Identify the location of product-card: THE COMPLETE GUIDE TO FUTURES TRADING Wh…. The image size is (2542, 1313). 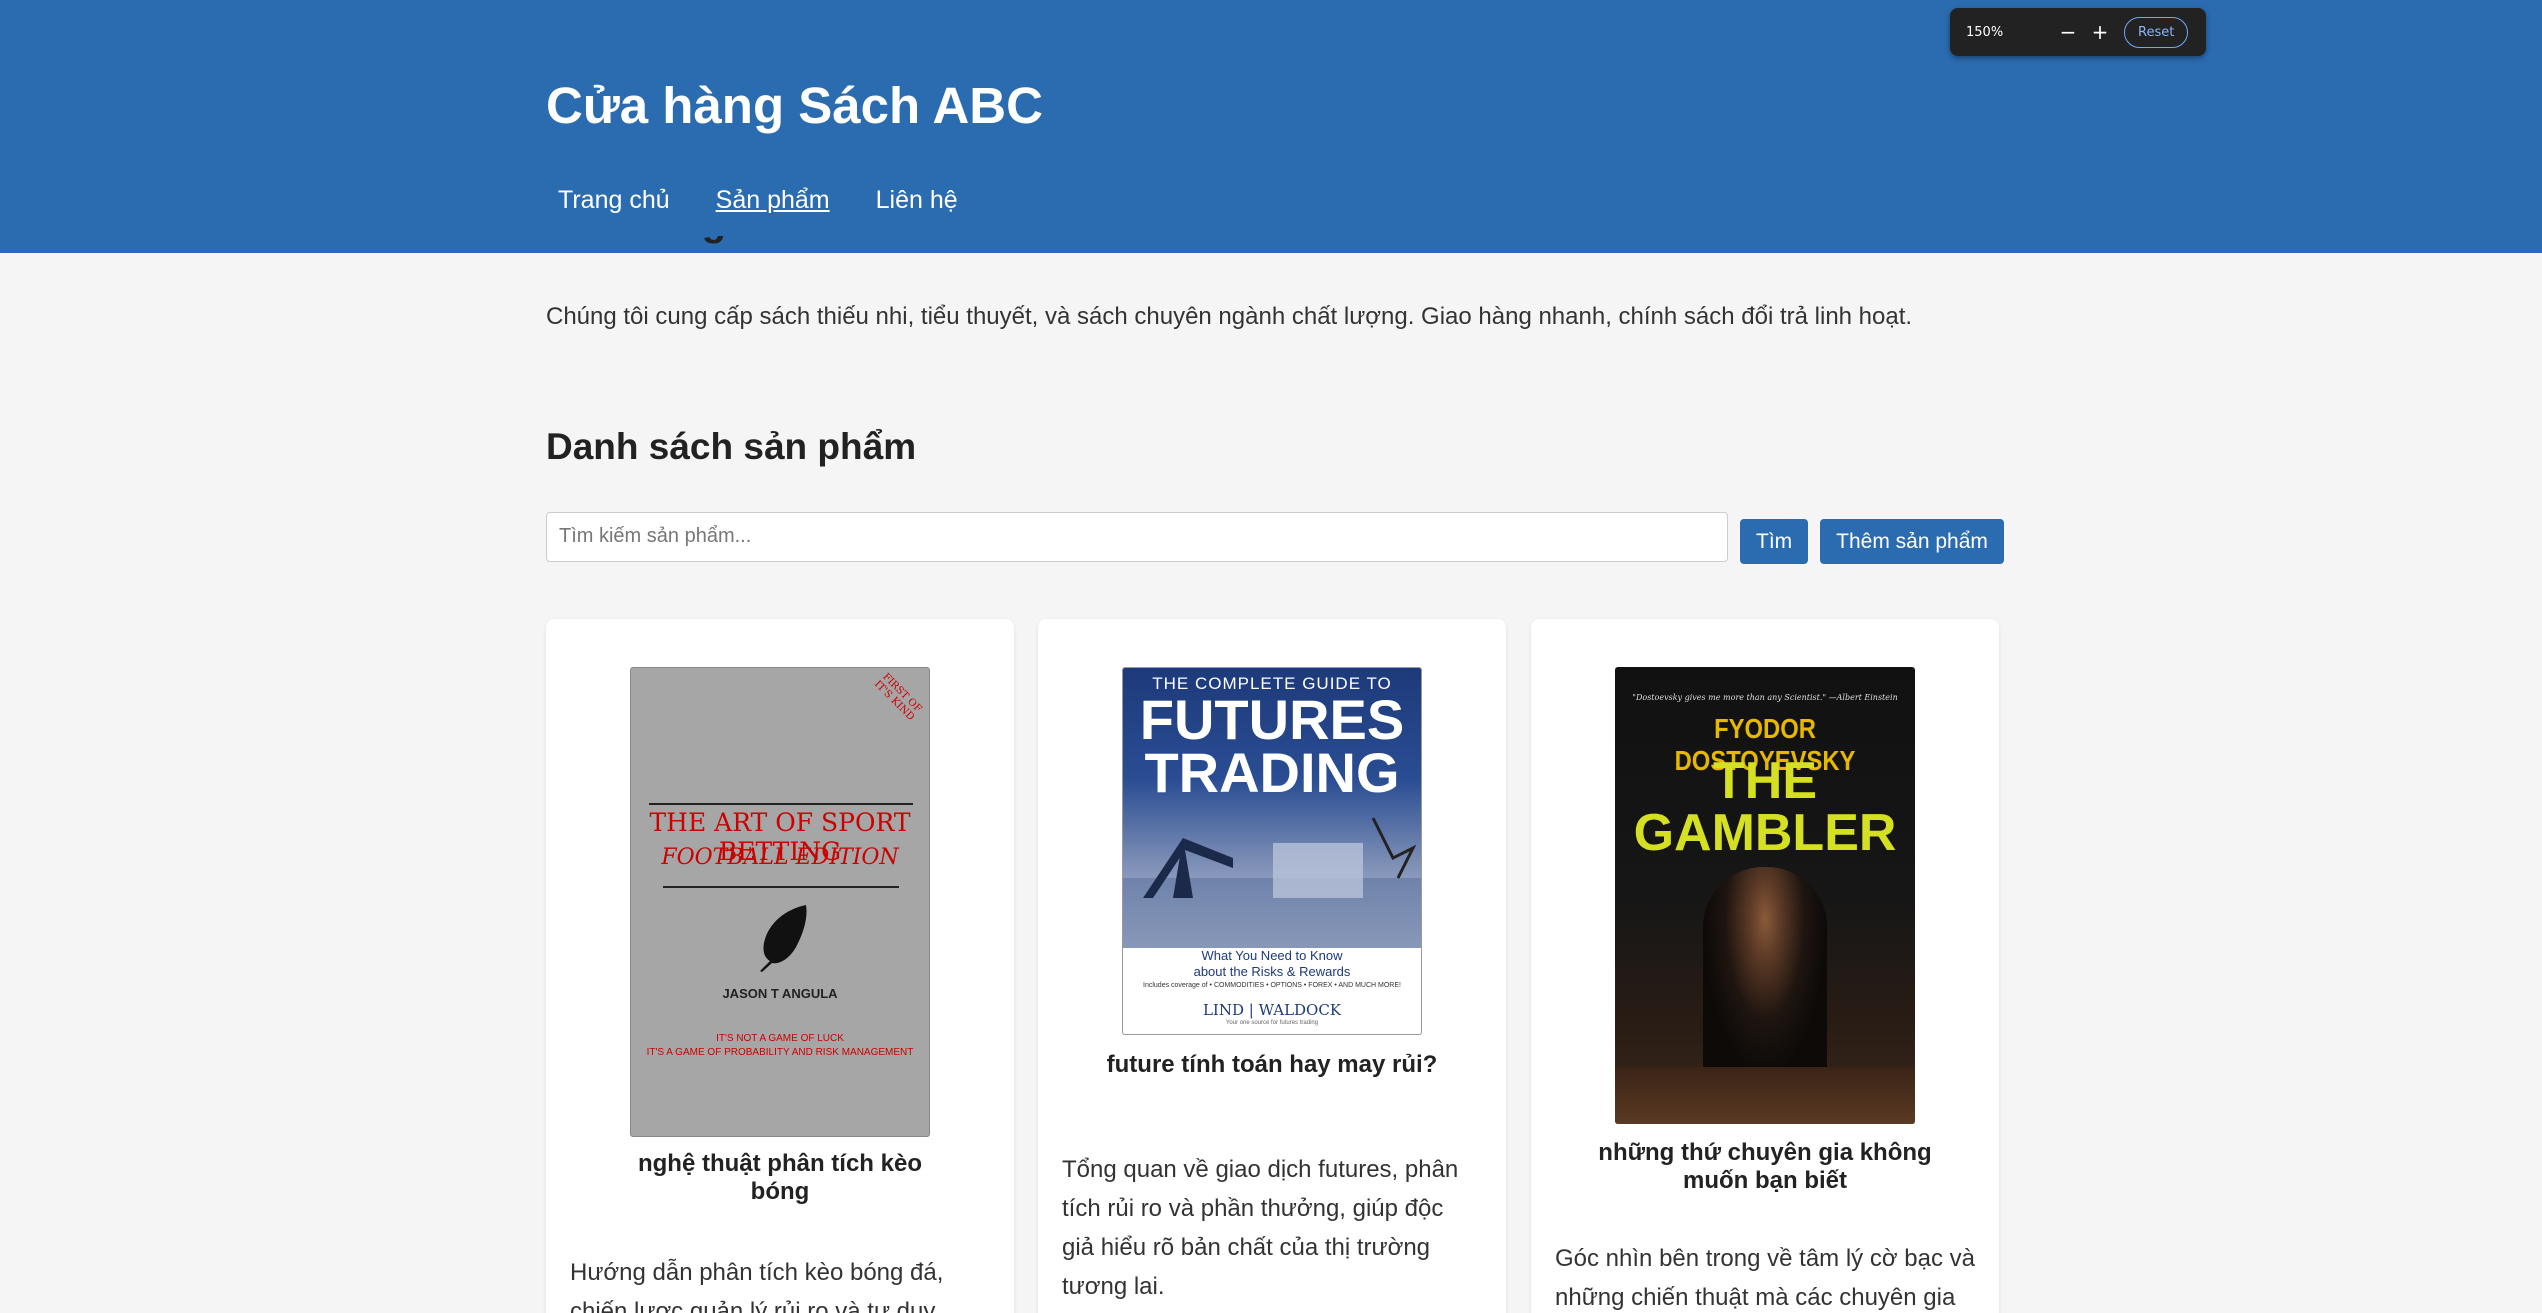
(1272, 966).